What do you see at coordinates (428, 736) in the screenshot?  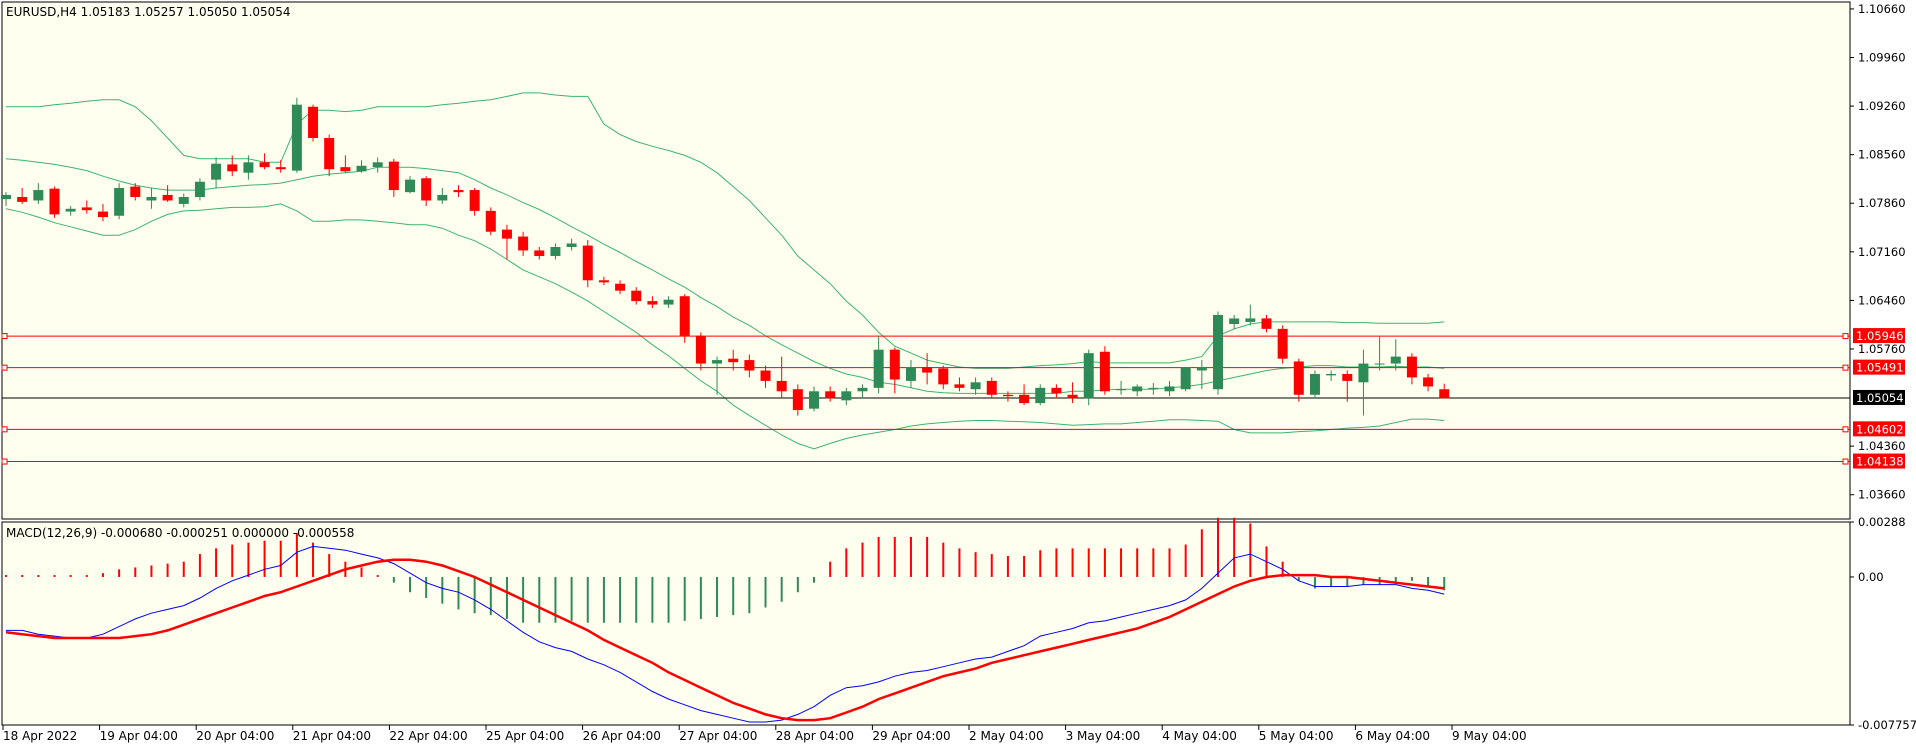 I see `x-tick-label: 22 Apr 04:00` at bounding box center [428, 736].